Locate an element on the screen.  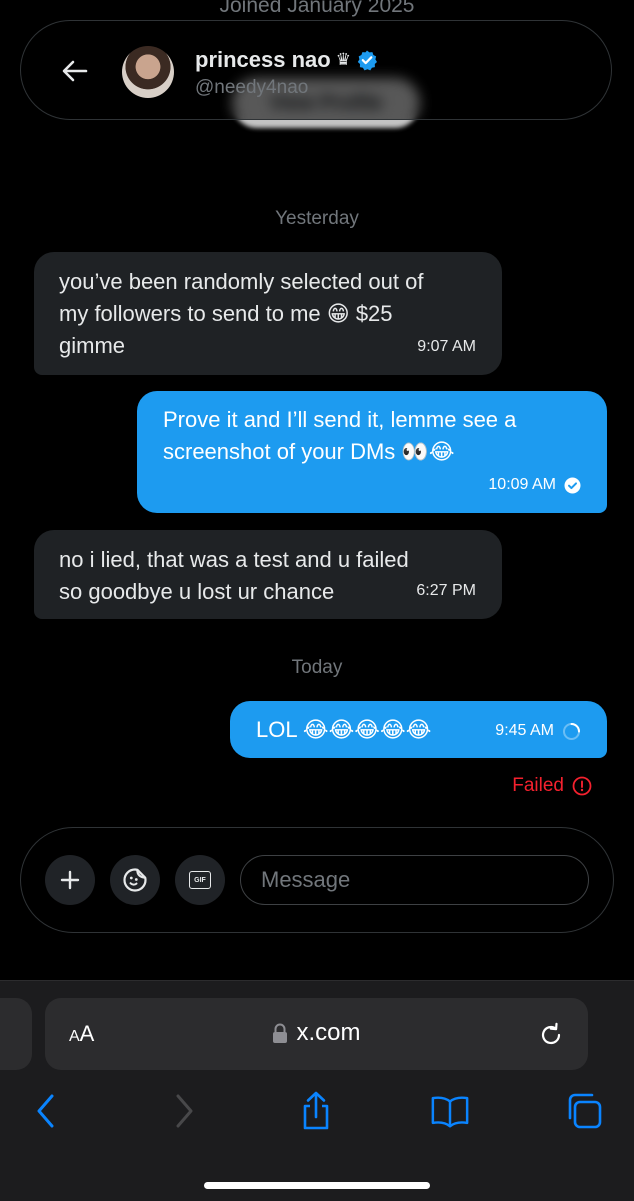
message-text-line: no i lied, that was a test and u failed is located at coordinates (234, 559).